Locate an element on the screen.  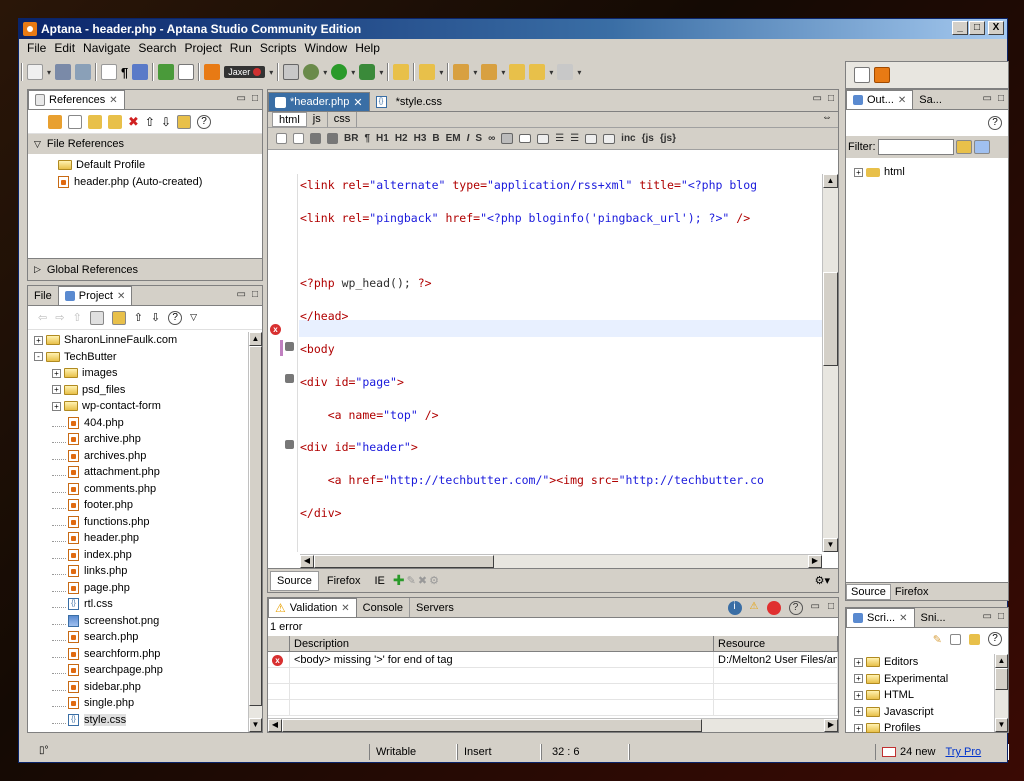
validation-hscroll: ◀ ▶ is located at coordinates (553, 725).